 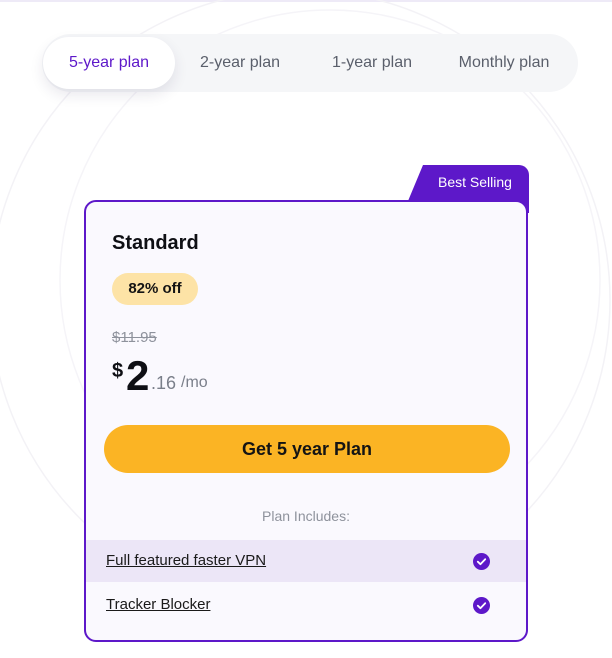 What do you see at coordinates (306, 1) in the screenshot?
I see `top-divider` at bounding box center [306, 1].